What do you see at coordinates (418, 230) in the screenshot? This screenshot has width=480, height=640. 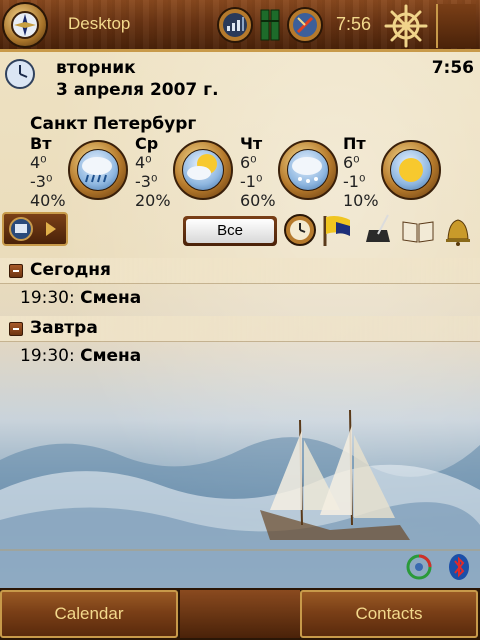 I see `book-icon` at bounding box center [418, 230].